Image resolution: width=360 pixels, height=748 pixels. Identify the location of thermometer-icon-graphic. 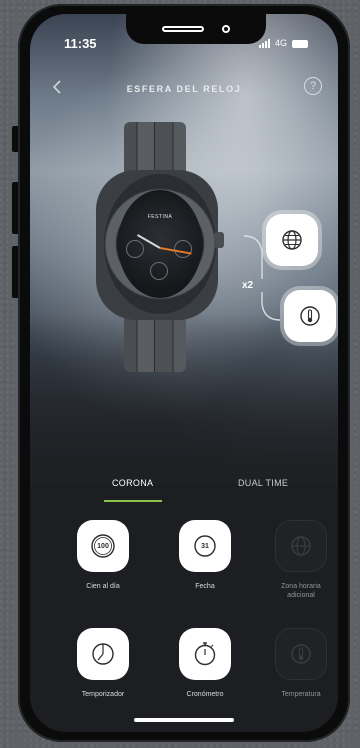
(301, 654).